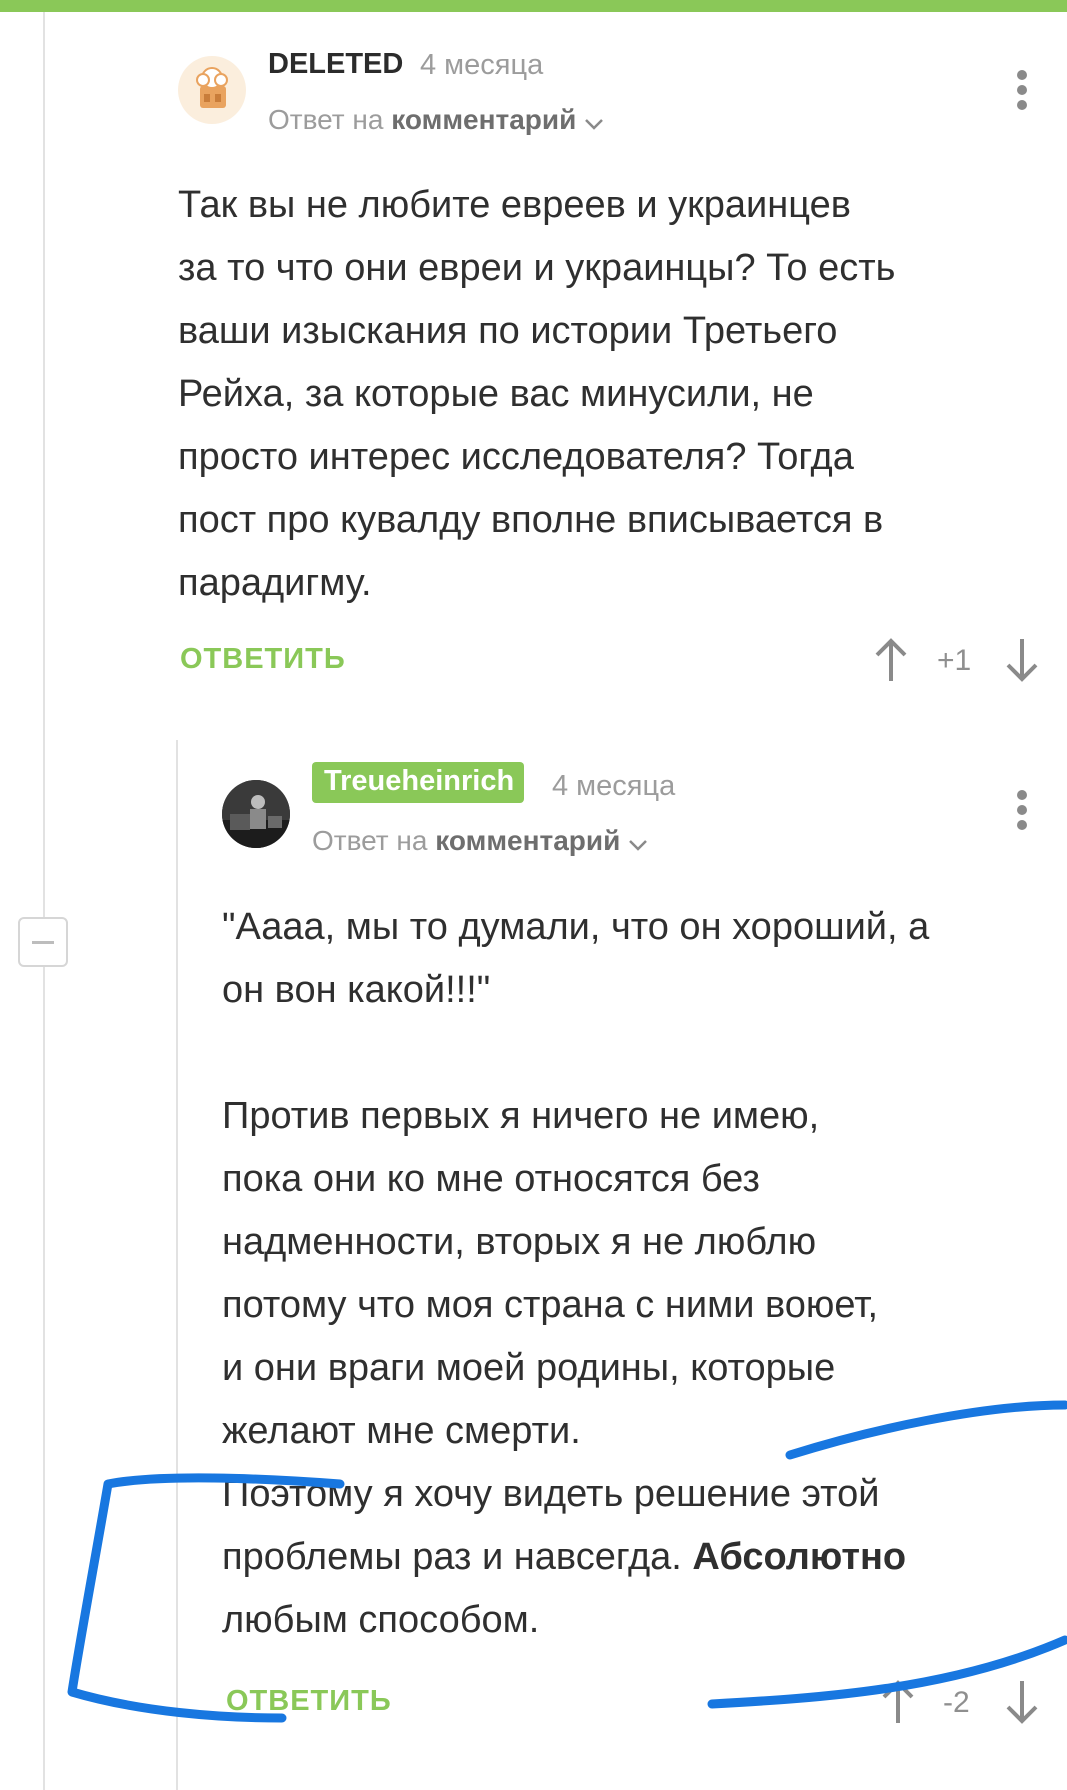 Image resolution: width=1067 pixels, height=1790 pixels. I want to click on rating-score: -2, so click(956, 1702).